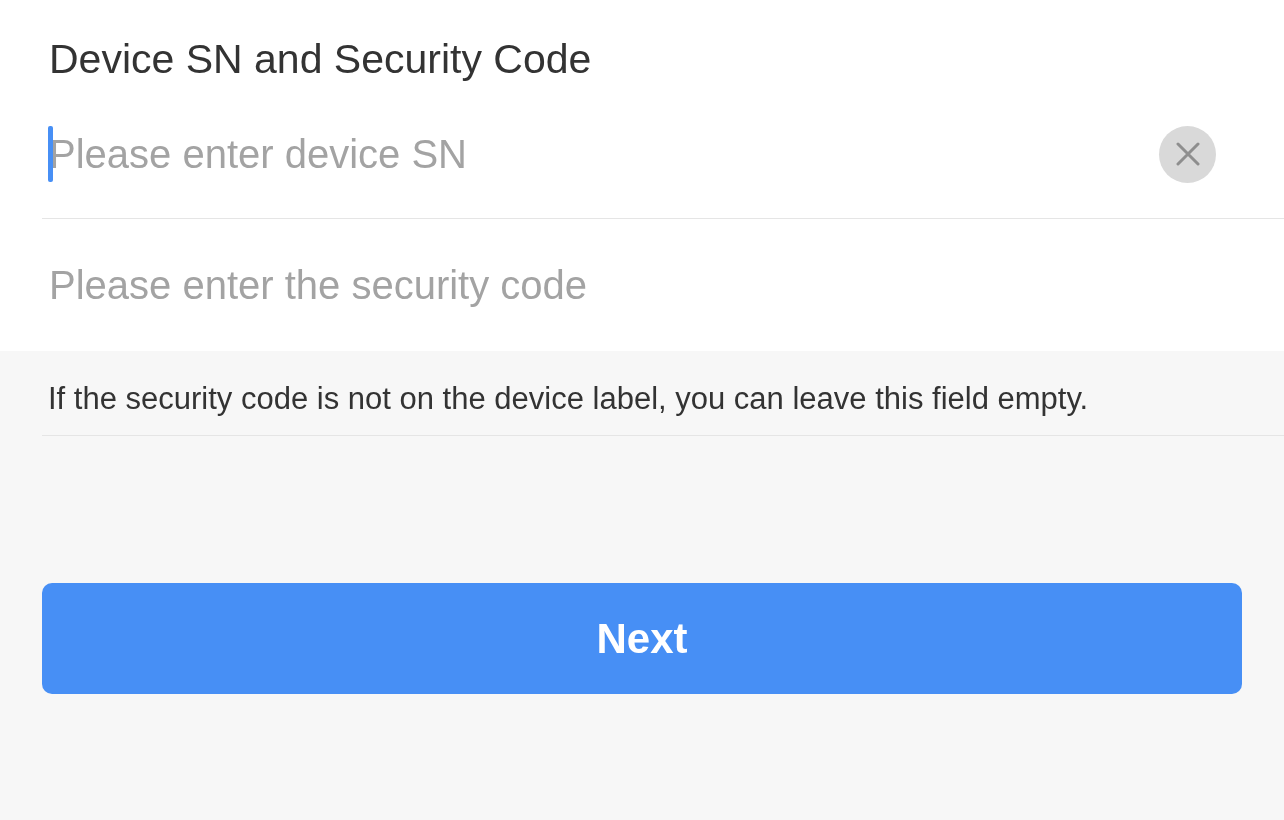  Describe the element at coordinates (569, 399) in the screenshot. I see `hint-text: If the security code is not on the device label, you can leave this field empty.` at that location.